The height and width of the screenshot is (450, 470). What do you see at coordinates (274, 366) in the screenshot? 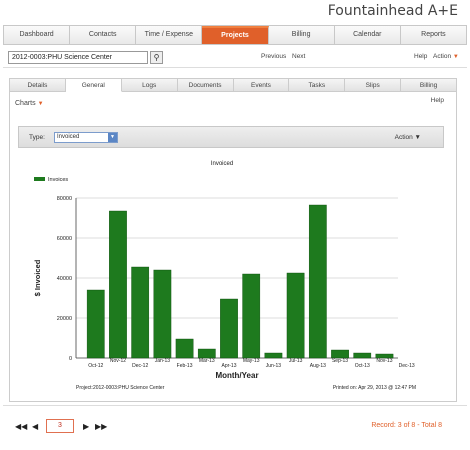
I see `x-tick-label: Jun-13` at bounding box center [274, 366].